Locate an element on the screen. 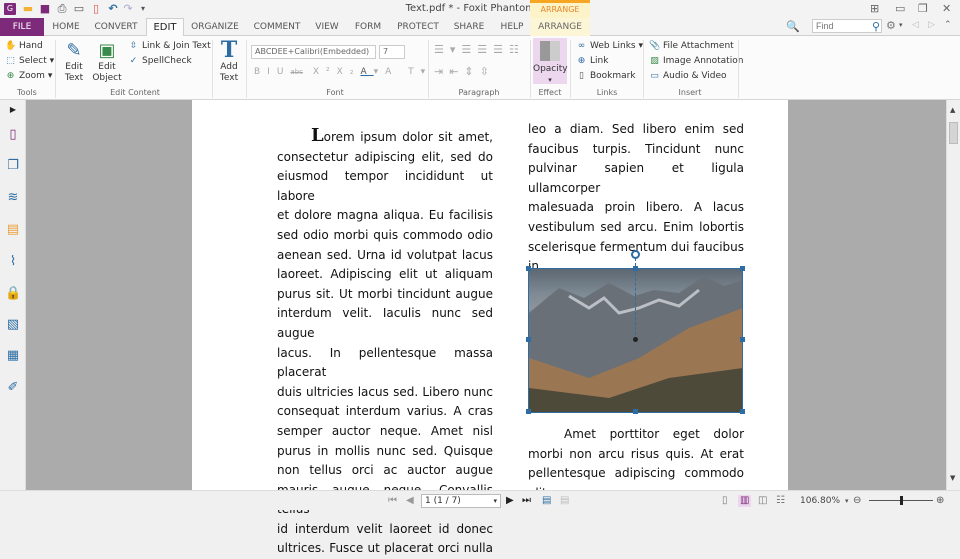  spellcheck-icon: ✓ is located at coordinates (133, 61).